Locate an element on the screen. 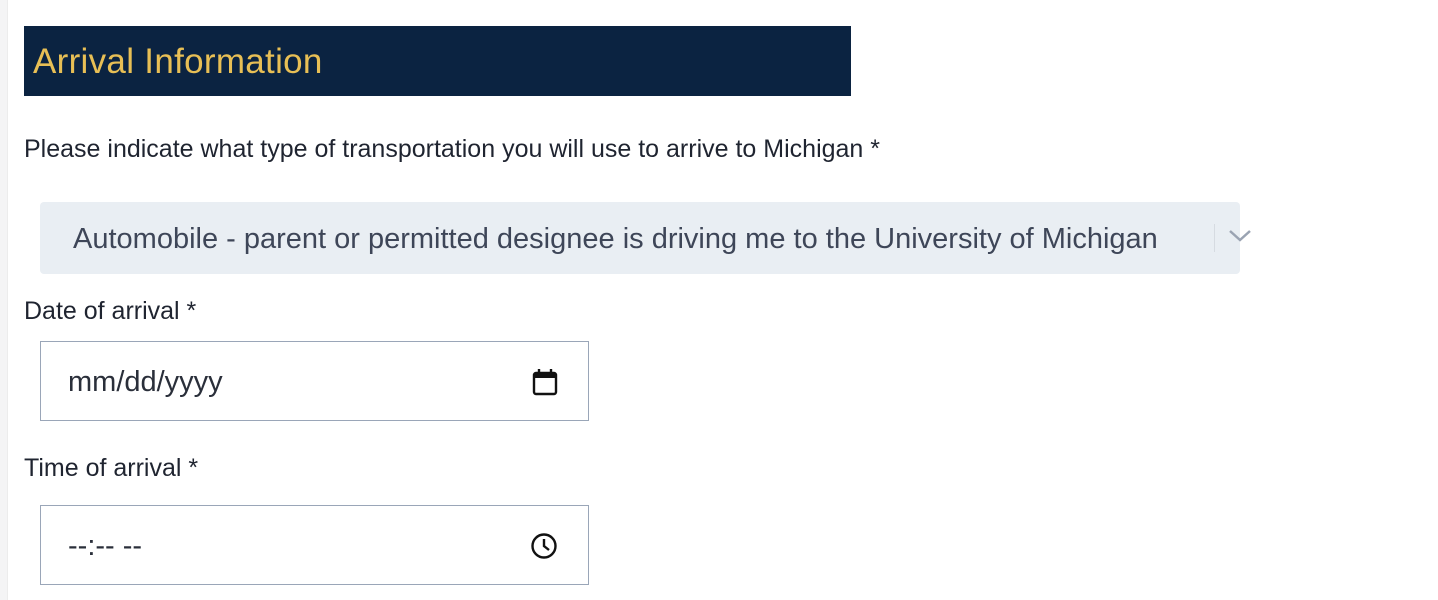  date-label: Date of arrival * is located at coordinates (110, 311).